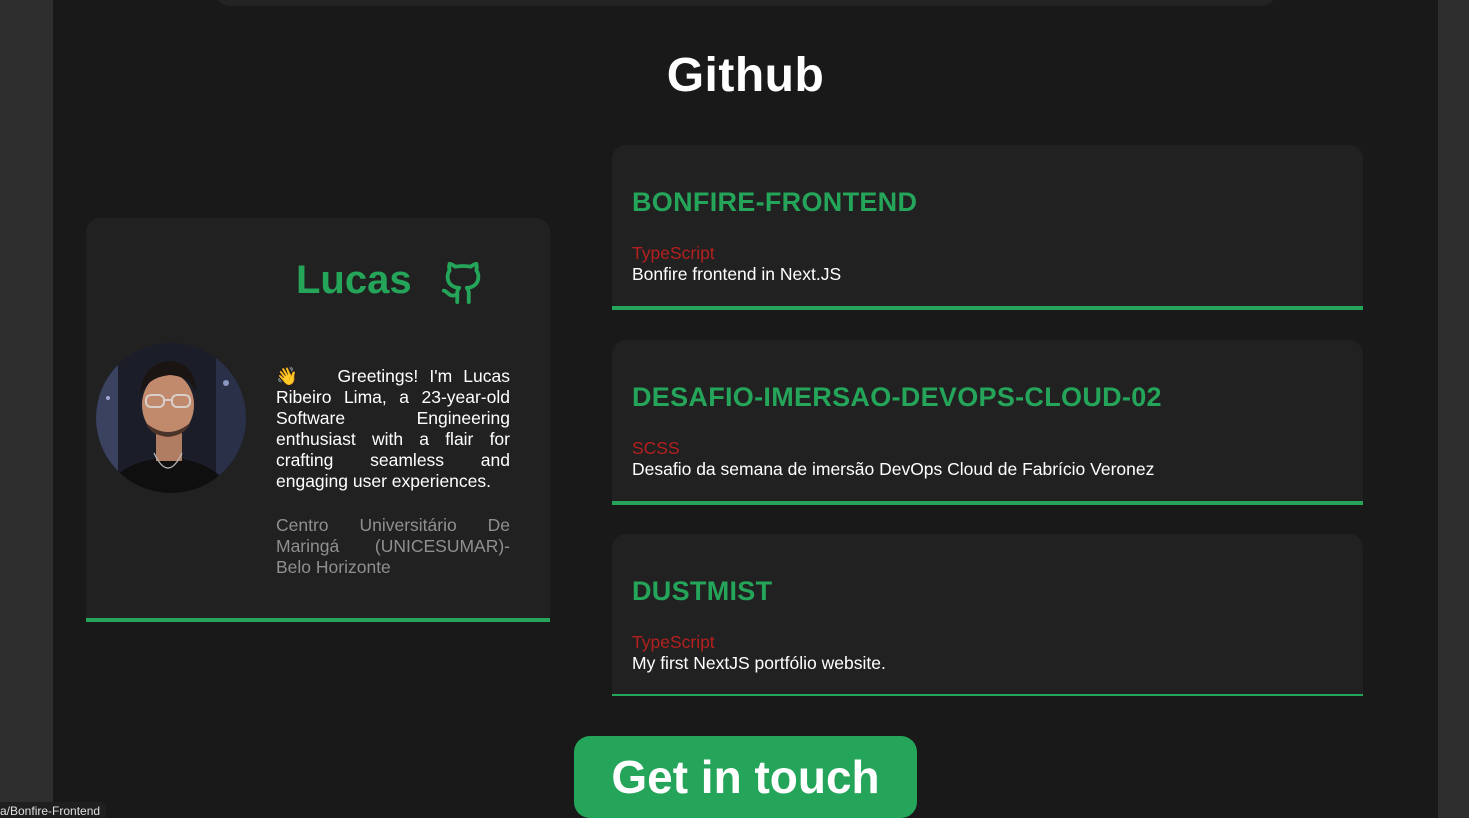 Image resolution: width=1469 pixels, height=818 pixels. What do you see at coordinates (745, 75) in the screenshot?
I see `section-title: Github` at bounding box center [745, 75].